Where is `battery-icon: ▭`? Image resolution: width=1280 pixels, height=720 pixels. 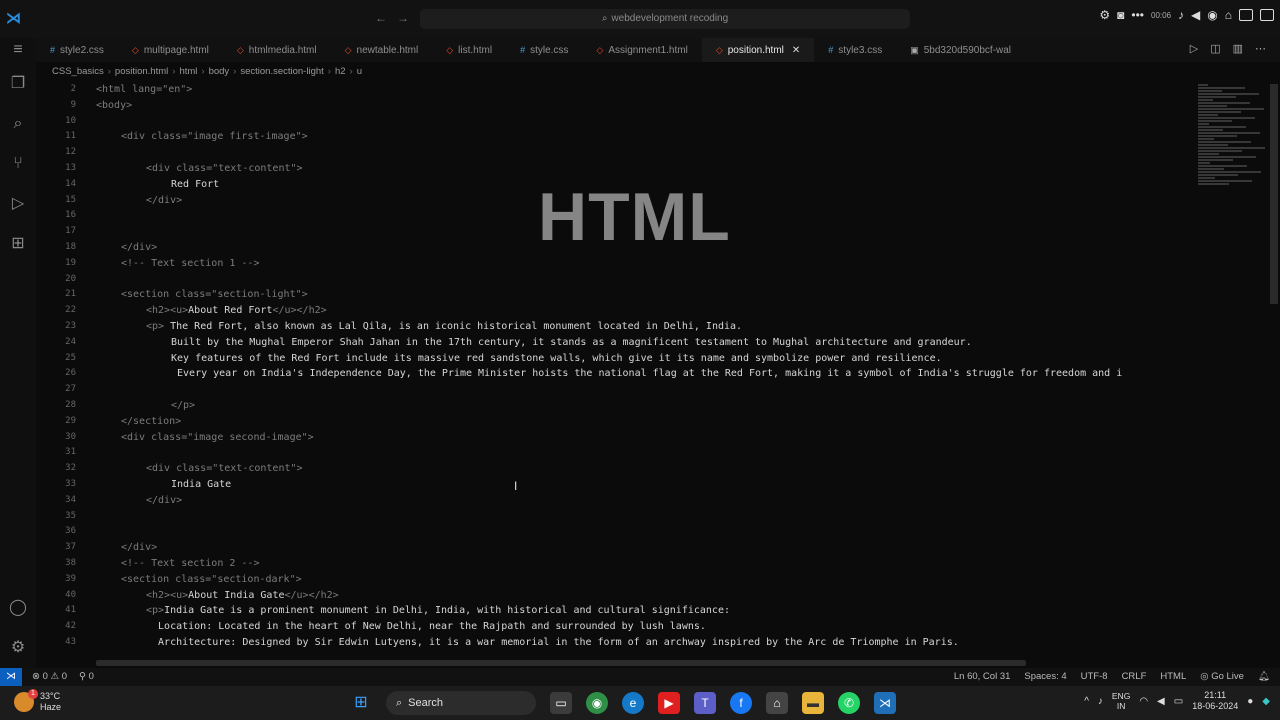
battery-icon: ▭ is located at coordinates (1178, 701).